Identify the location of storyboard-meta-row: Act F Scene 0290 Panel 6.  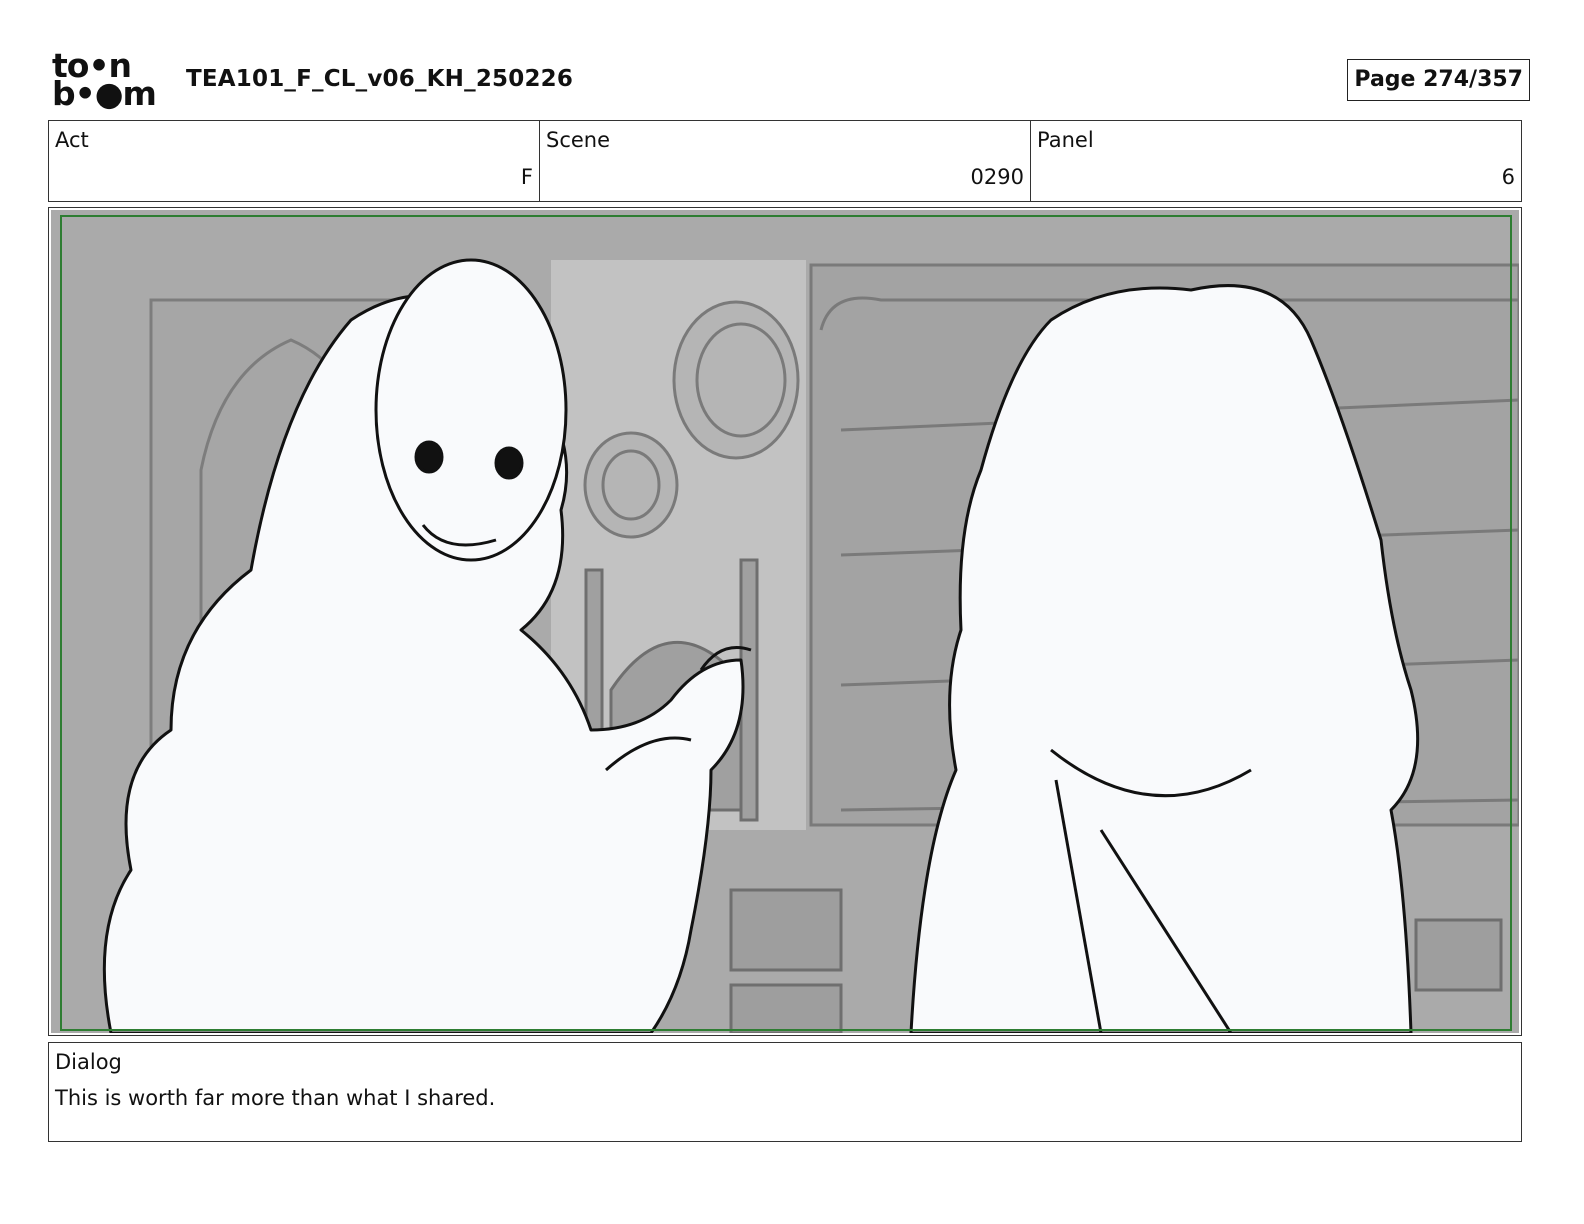
(785, 161).